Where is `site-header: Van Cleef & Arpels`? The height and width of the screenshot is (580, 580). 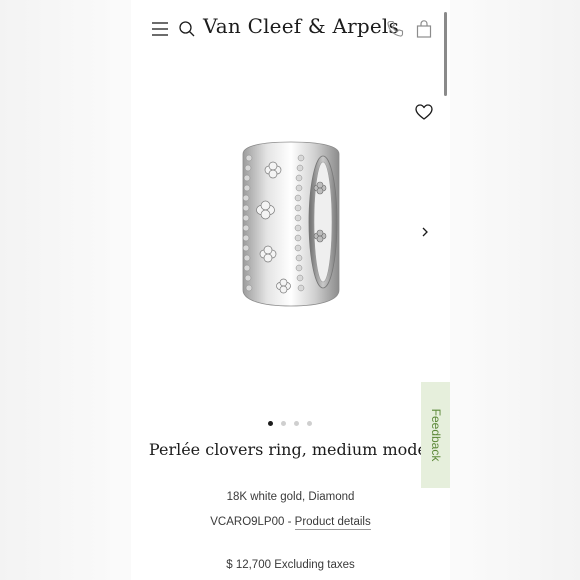
site-header: Van Cleef & Arpels is located at coordinates (290, 30).